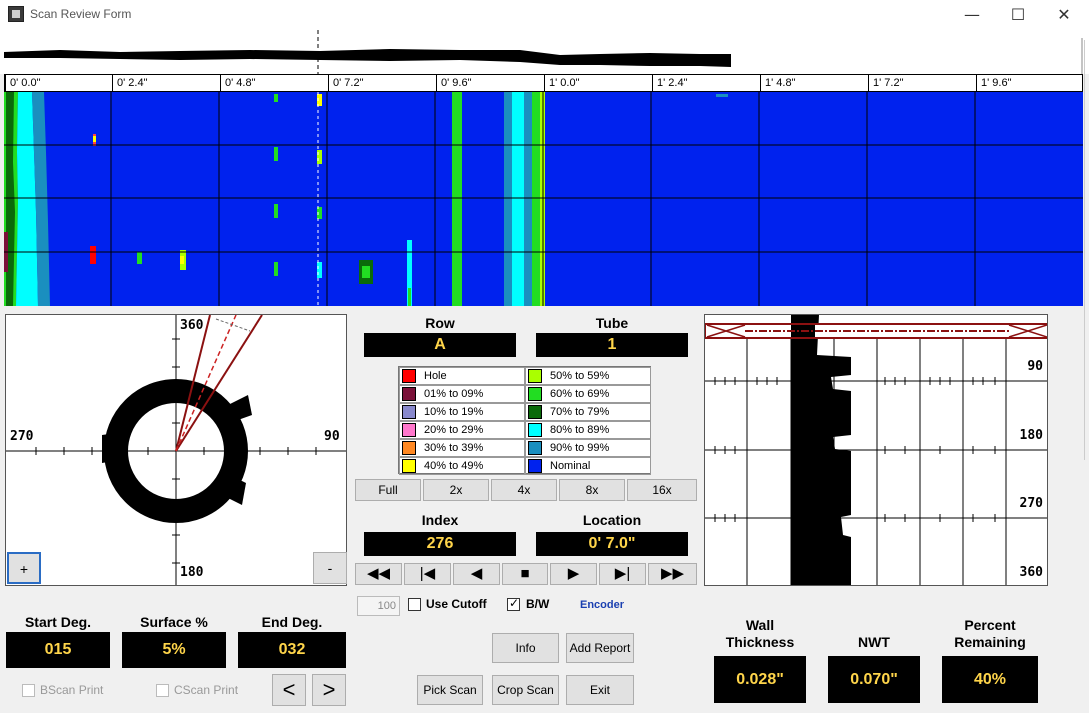 This screenshot has height=713, width=1089. What do you see at coordinates (454, 430) in the screenshot?
I see `legend-label: 20% to 29%` at bounding box center [454, 430].